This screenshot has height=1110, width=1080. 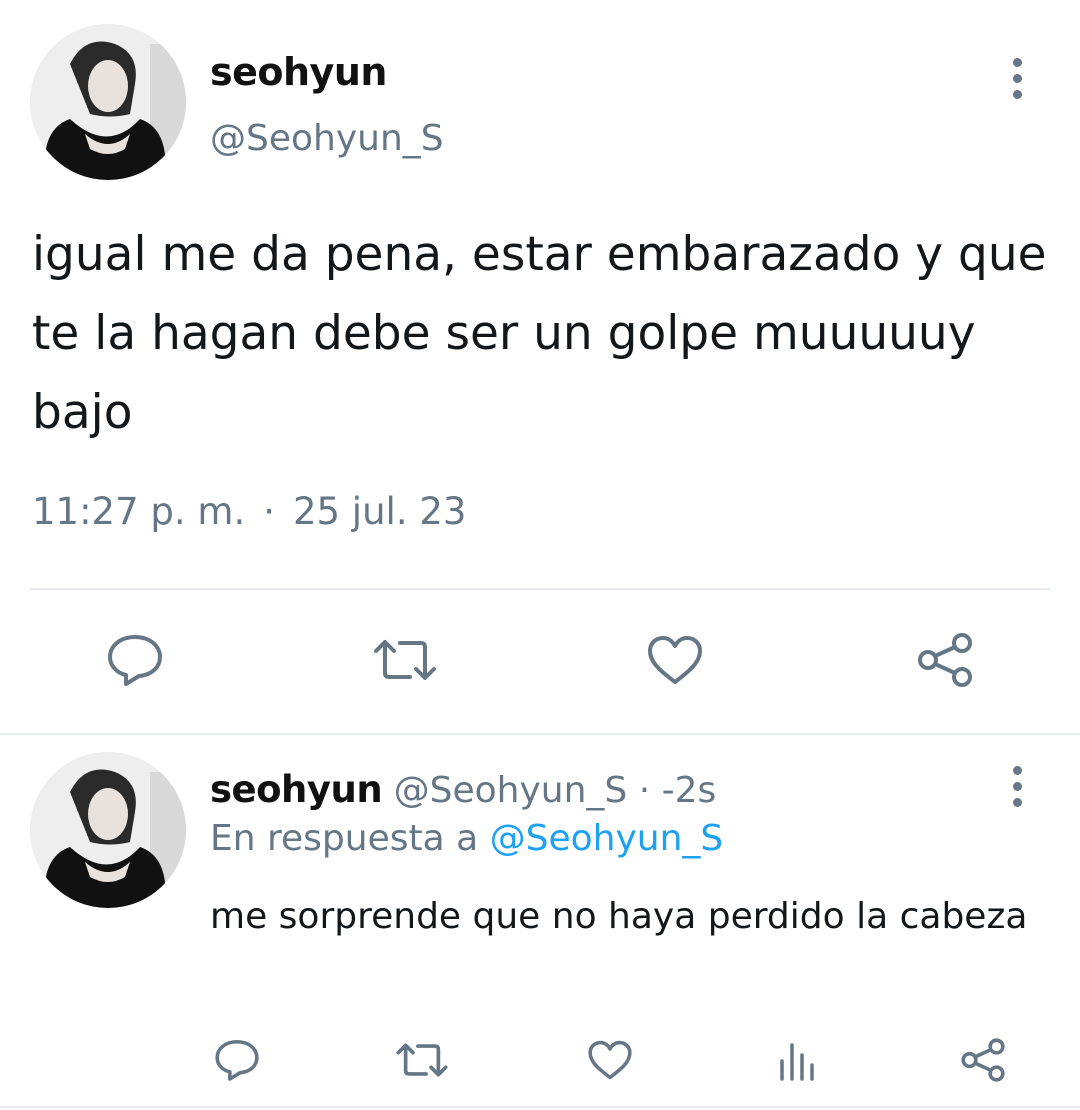 What do you see at coordinates (1017, 83) in the screenshot?
I see `more-options-icon` at bounding box center [1017, 83].